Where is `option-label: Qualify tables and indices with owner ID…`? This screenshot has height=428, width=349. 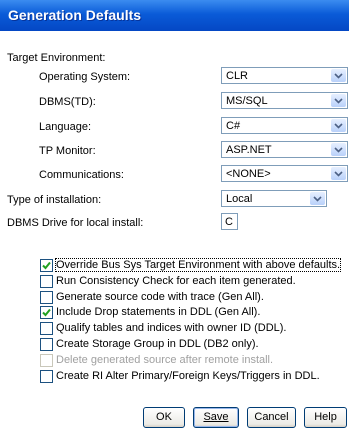 option-label: Qualify tables and indices with owner ID… is located at coordinates (171, 328).